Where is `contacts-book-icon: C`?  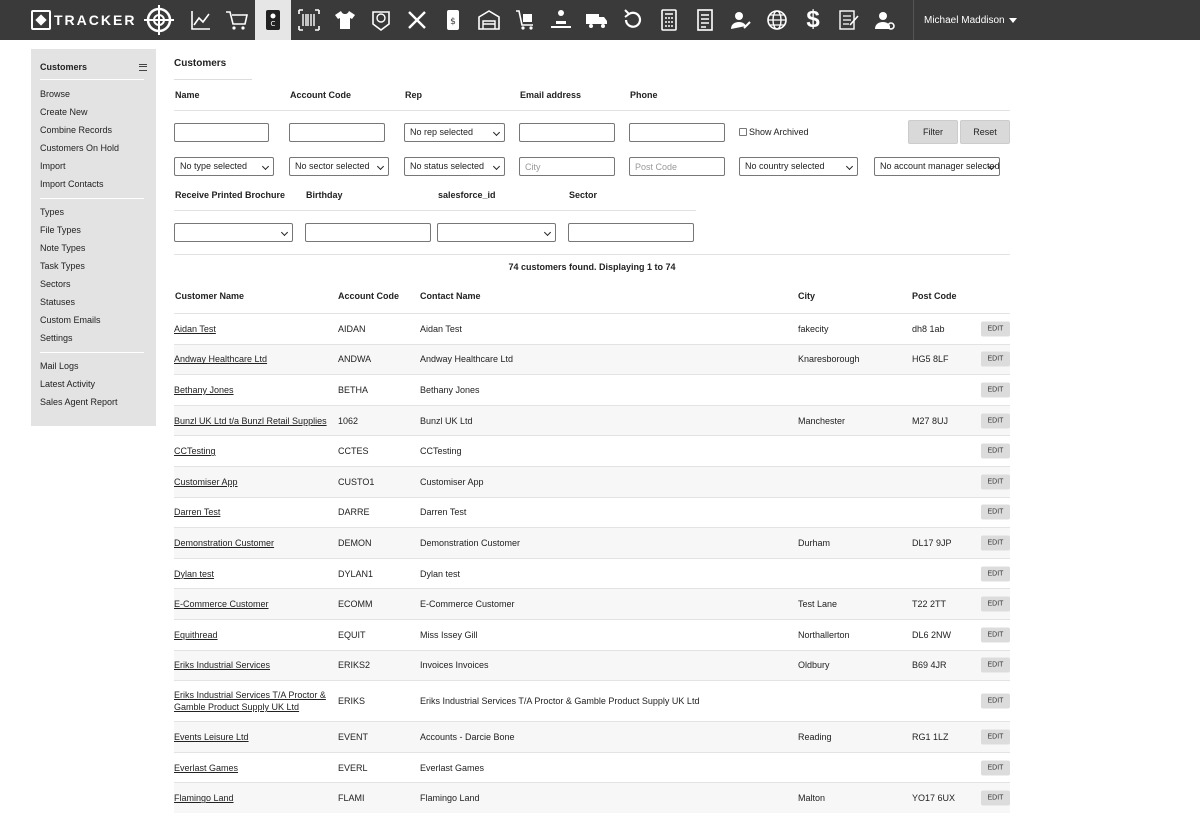
contacts-book-icon: C is located at coordinates (273, 20).